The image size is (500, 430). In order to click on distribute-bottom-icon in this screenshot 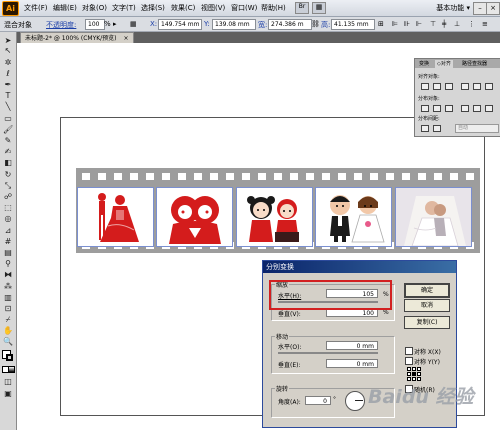, I will do `click(449, 108)`.